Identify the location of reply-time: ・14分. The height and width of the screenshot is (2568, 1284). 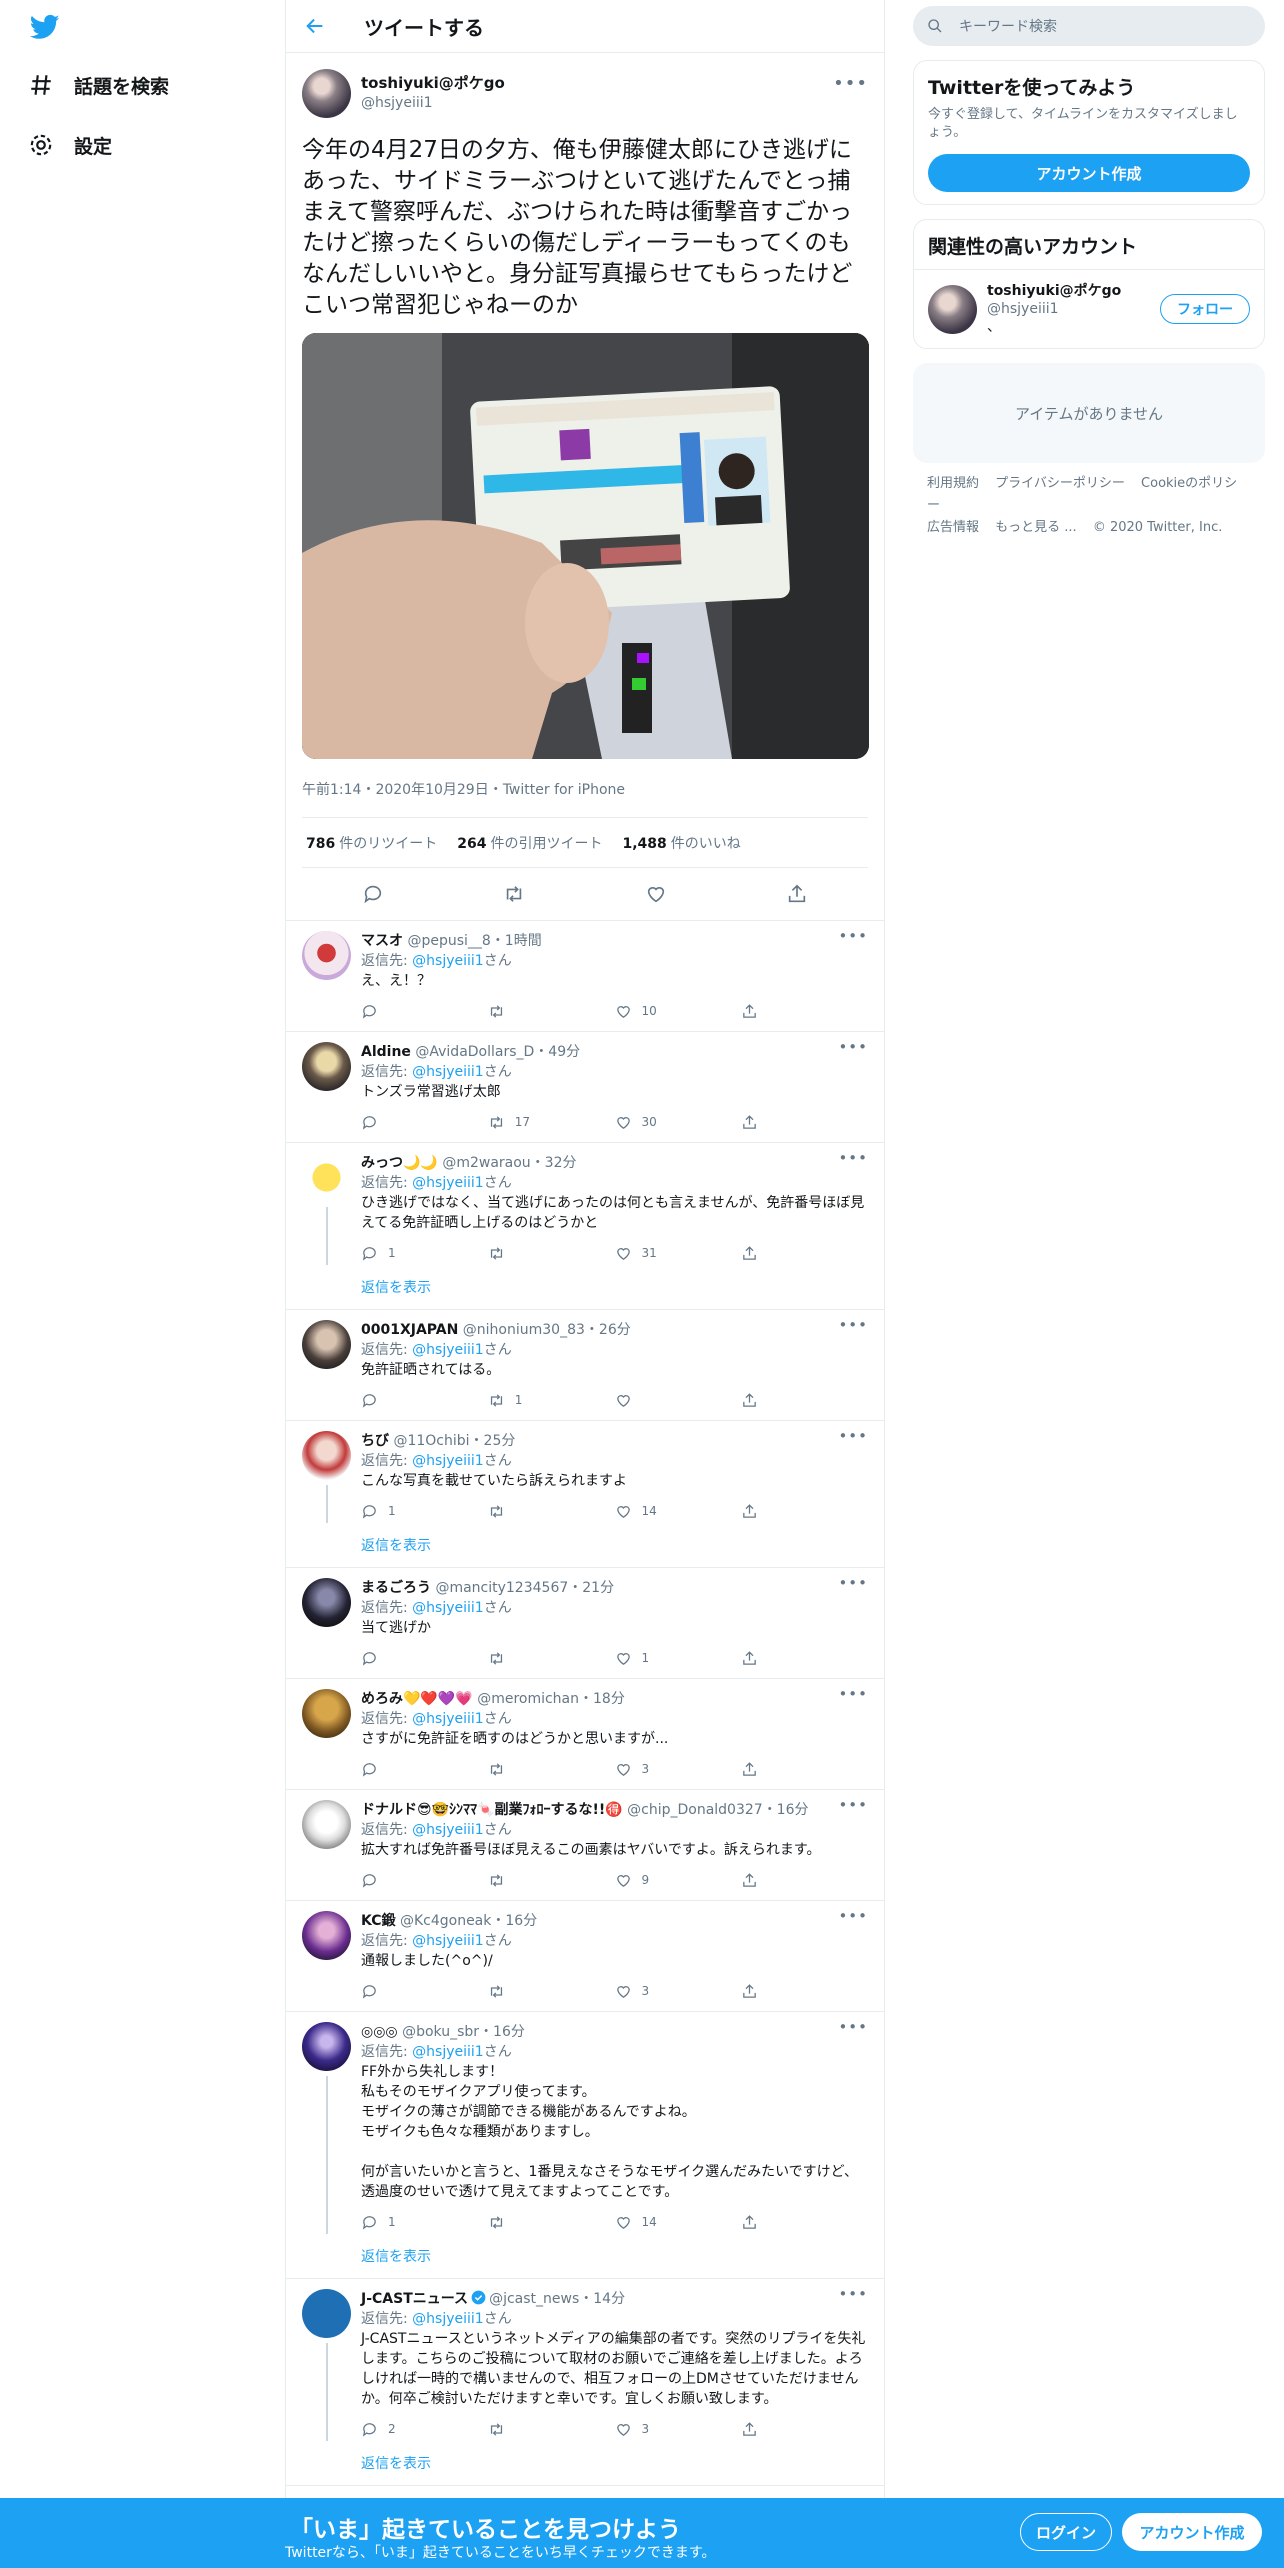
(602, 2299).